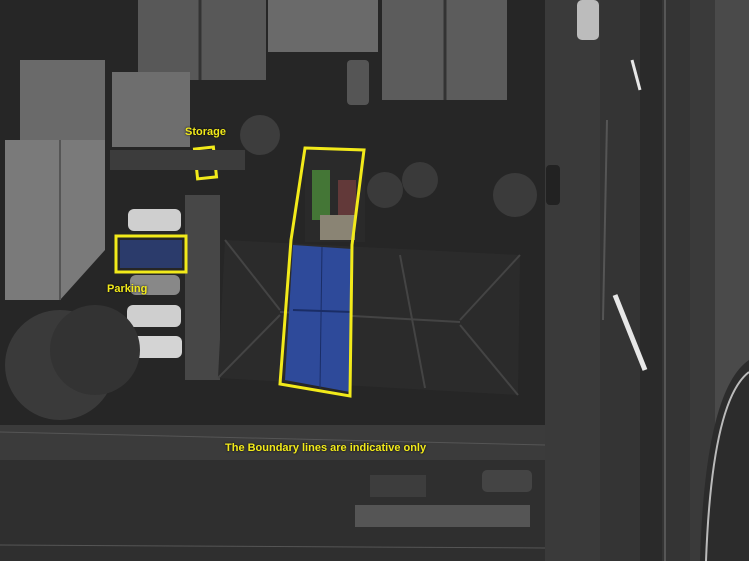  Describe the element at coordinates (205, 132) in the screenshot. I see `storage-label: Storage` at that location.